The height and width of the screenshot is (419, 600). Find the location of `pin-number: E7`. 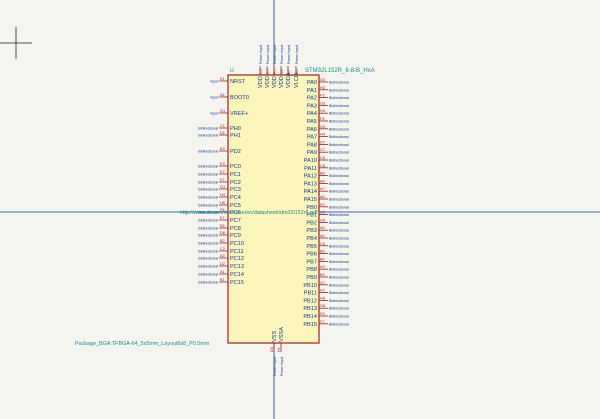

pin-number: E7 is located at coordinates (222, 218).